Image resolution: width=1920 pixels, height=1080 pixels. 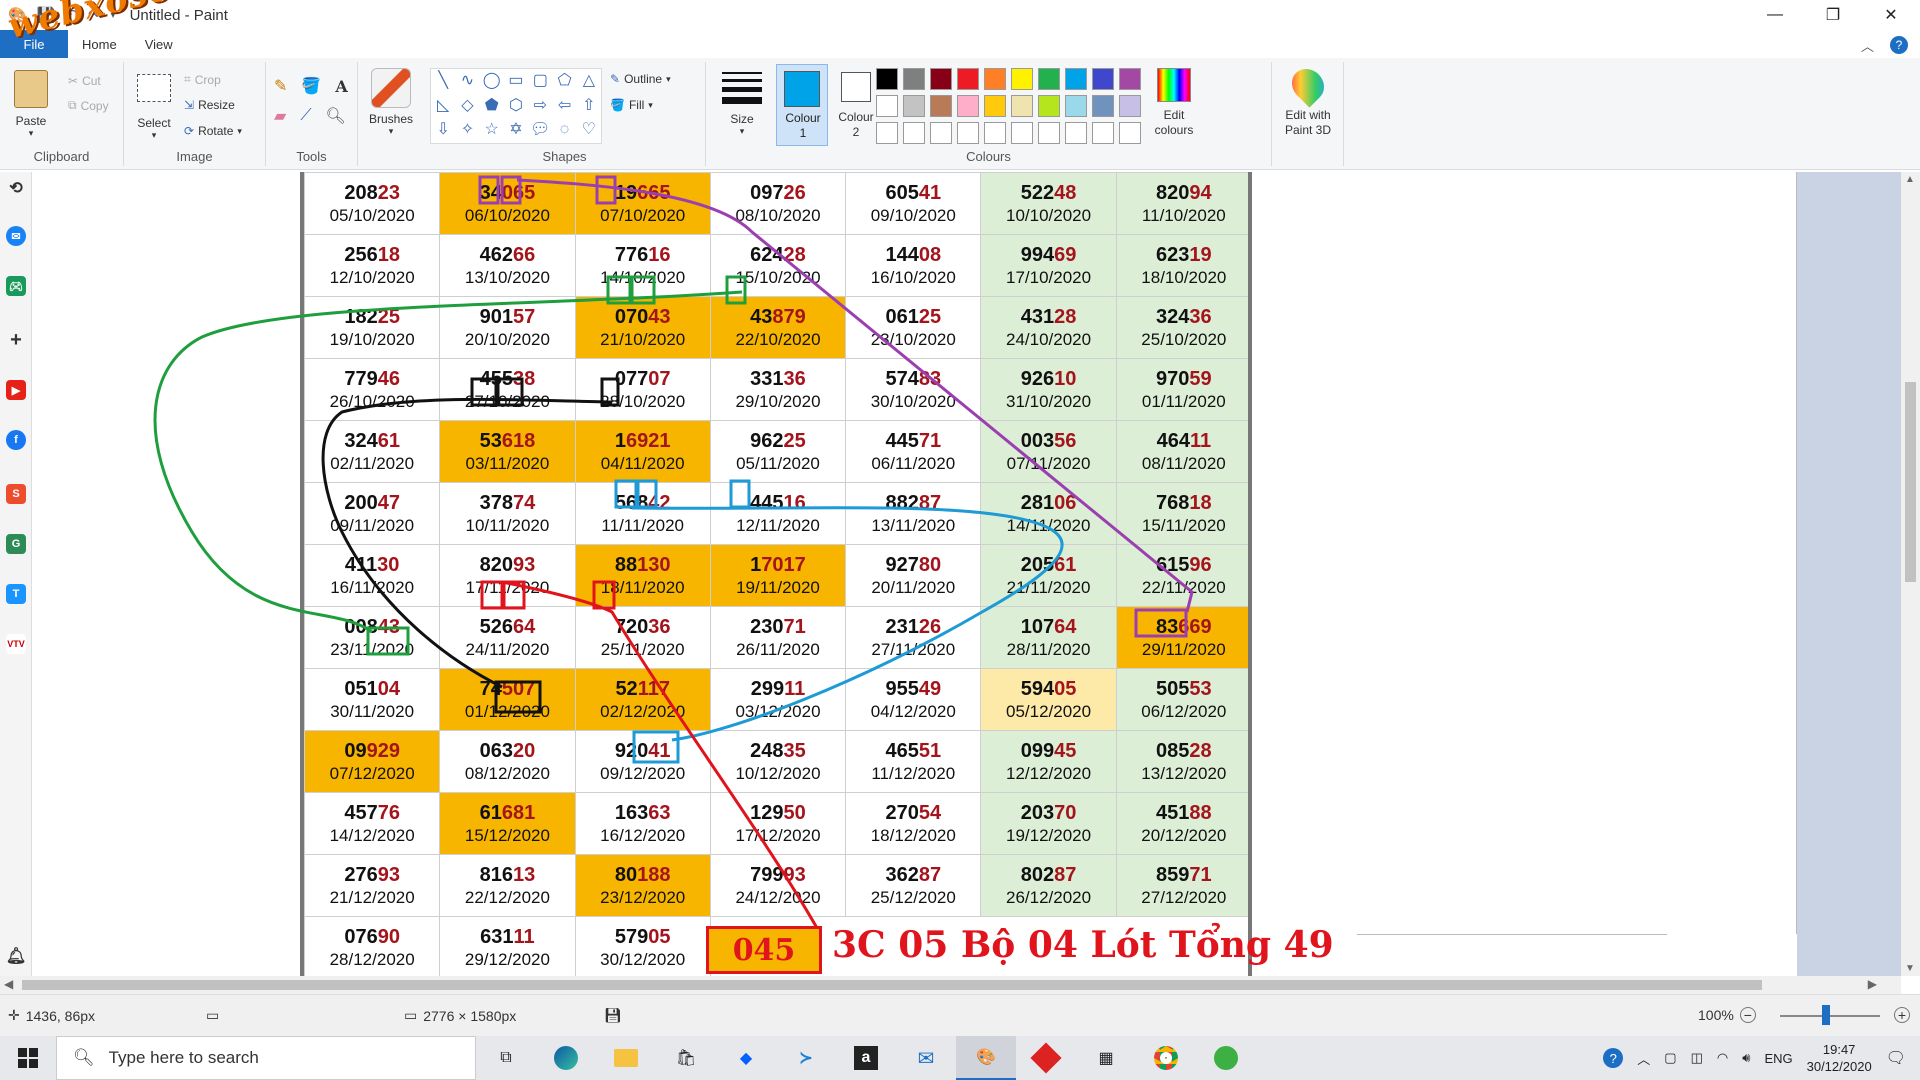 What do you see at coordinates (1226, 1058) in the screenshot?
I see `app-icon-green` at bounding box center [1226, 1058].